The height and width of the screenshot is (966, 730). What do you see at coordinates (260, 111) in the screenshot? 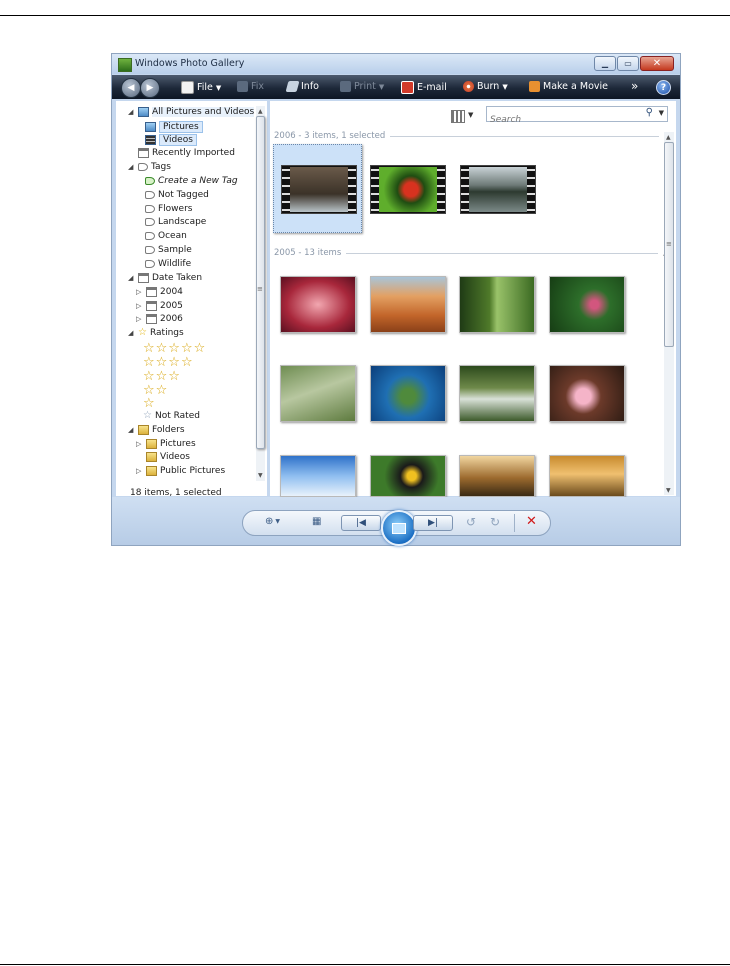
I see `nav-scroll-up-icon: ▲` at bounding box center [260, 111].